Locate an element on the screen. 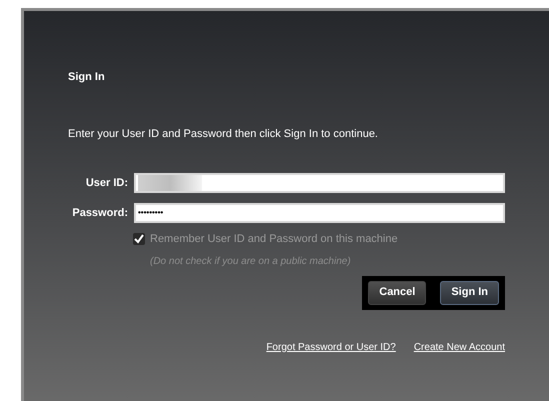 This screenshot has width=549, height=401. blurred-value-icon is located at coordinates (170, 183).